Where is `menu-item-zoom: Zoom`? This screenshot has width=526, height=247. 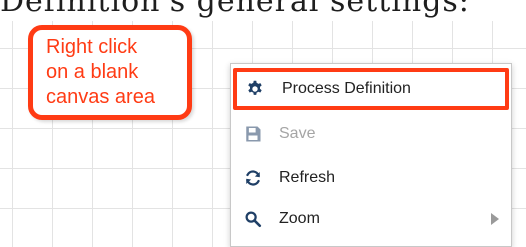 menu-item-zoom: Zoom is located at coordinates (371, 219).